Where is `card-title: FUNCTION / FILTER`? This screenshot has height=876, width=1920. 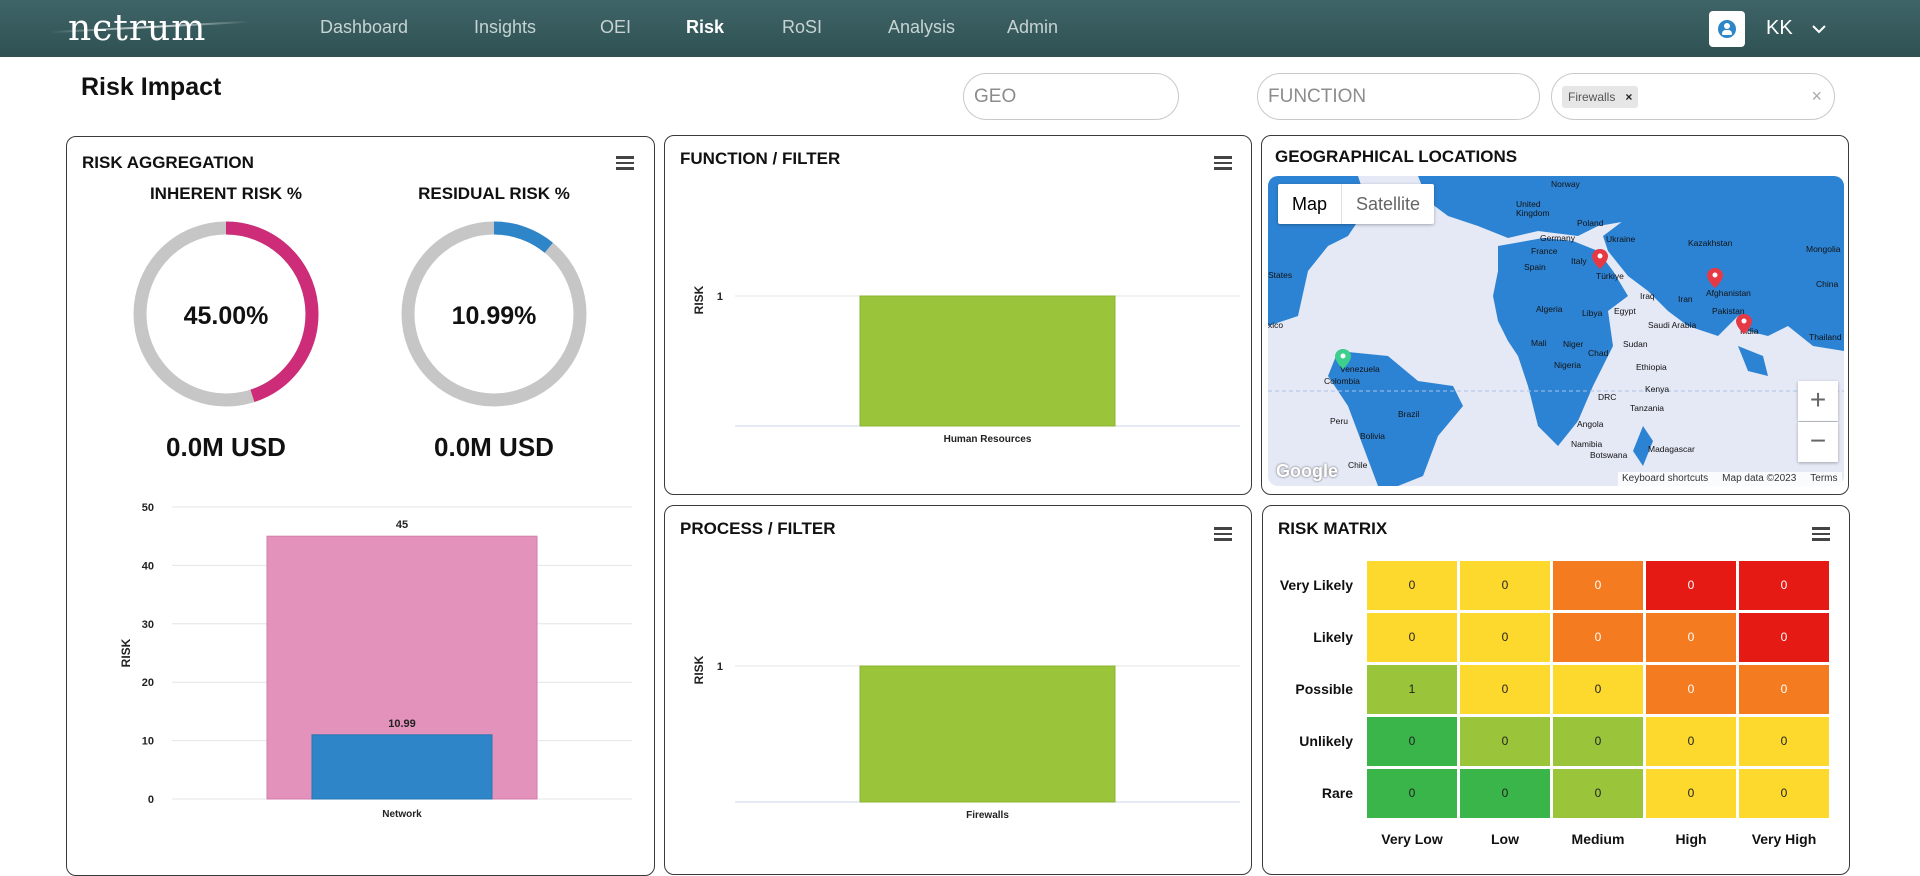 card-title: FUNCTION / FILTER is located at coordinates (760, 158).